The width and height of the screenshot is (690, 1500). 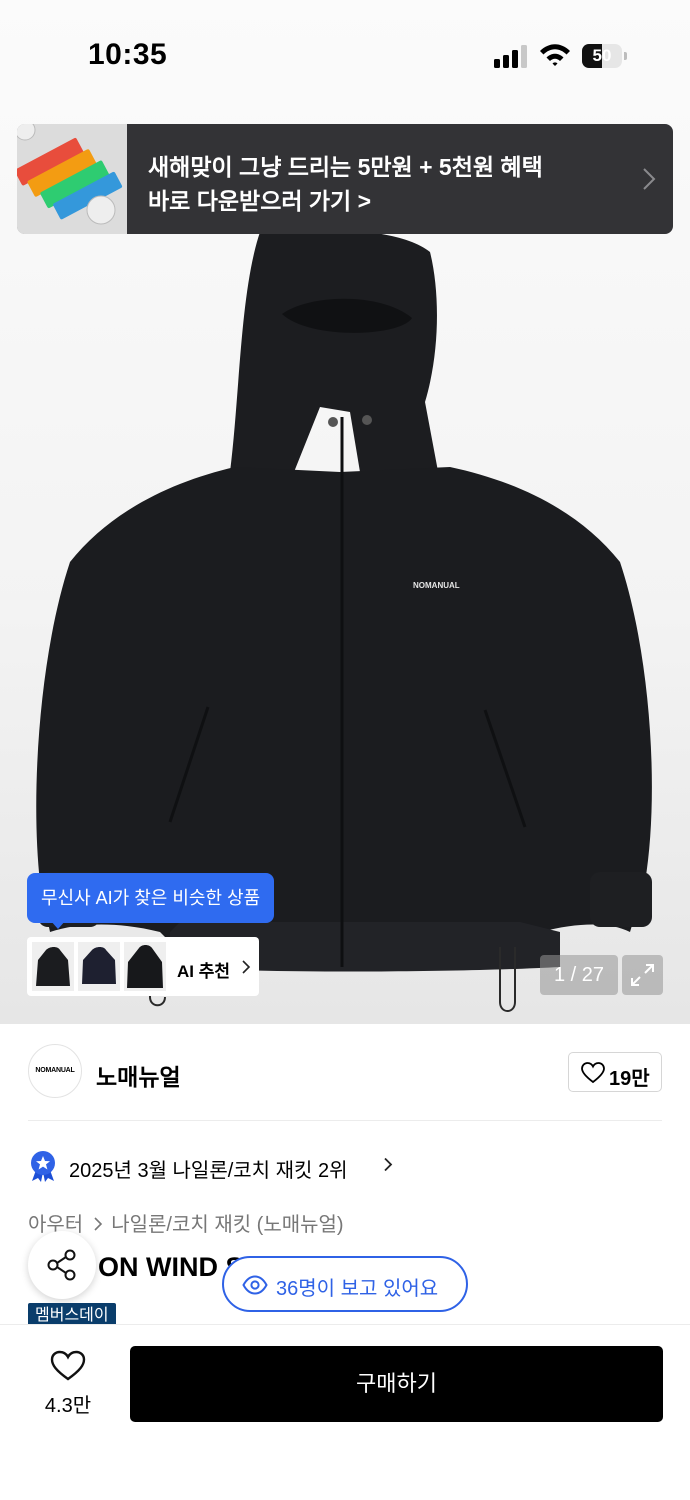 What do you see at coordinates (345, 167) in the screenshot?
I see `promo-headline: 새해맞이 그냥 드리는 5만원 + 5천원 혜택` at bounding box center [345, 167].